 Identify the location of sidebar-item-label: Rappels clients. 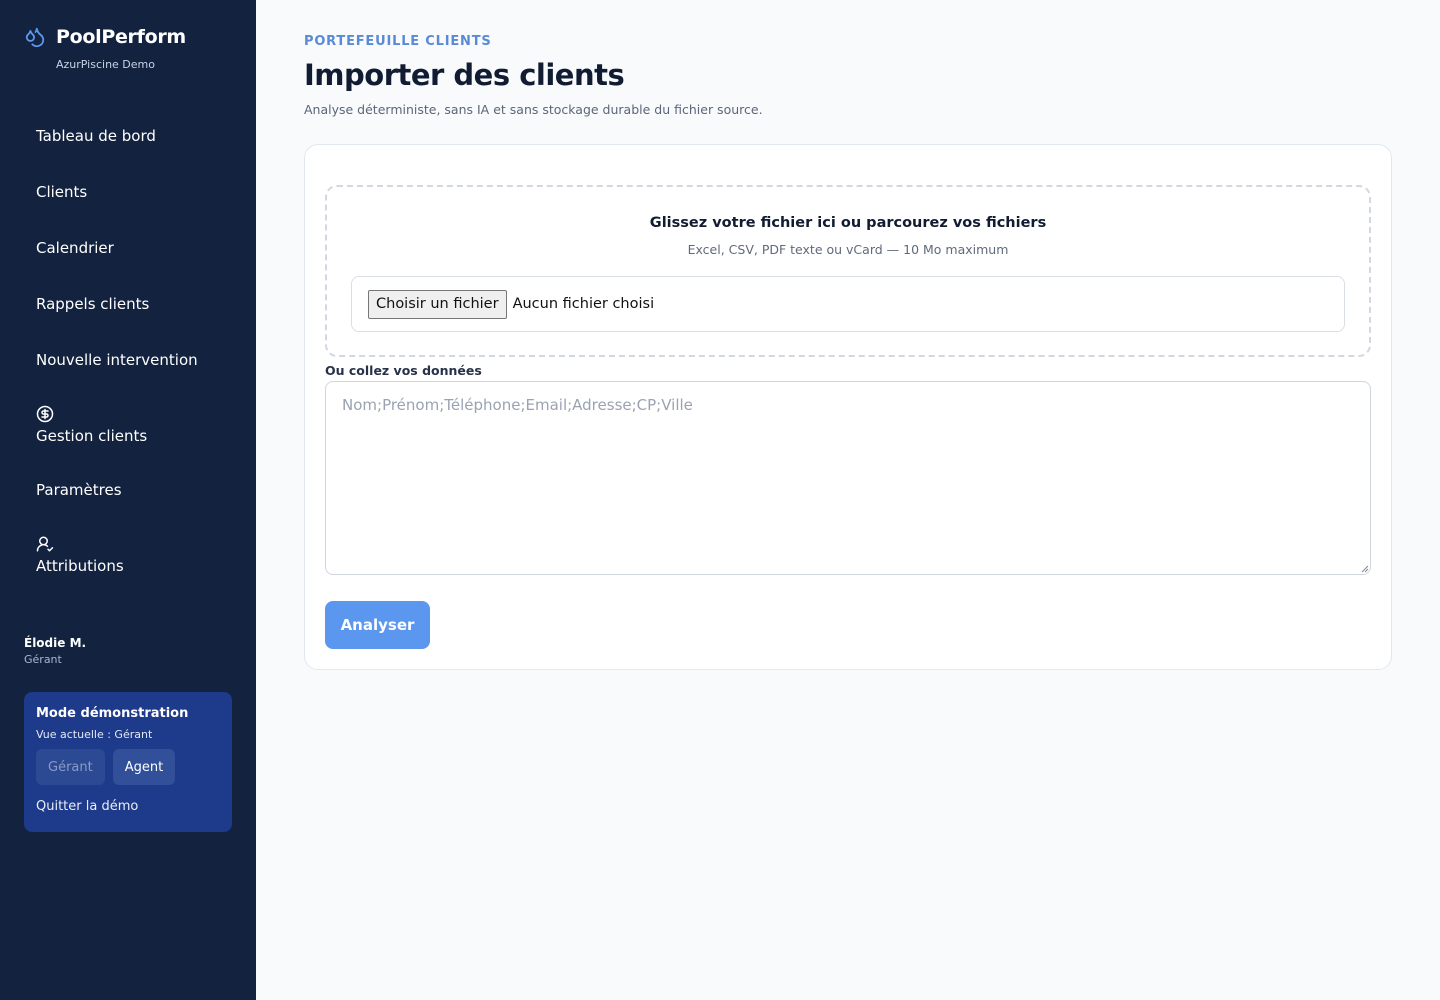
(93, 304).